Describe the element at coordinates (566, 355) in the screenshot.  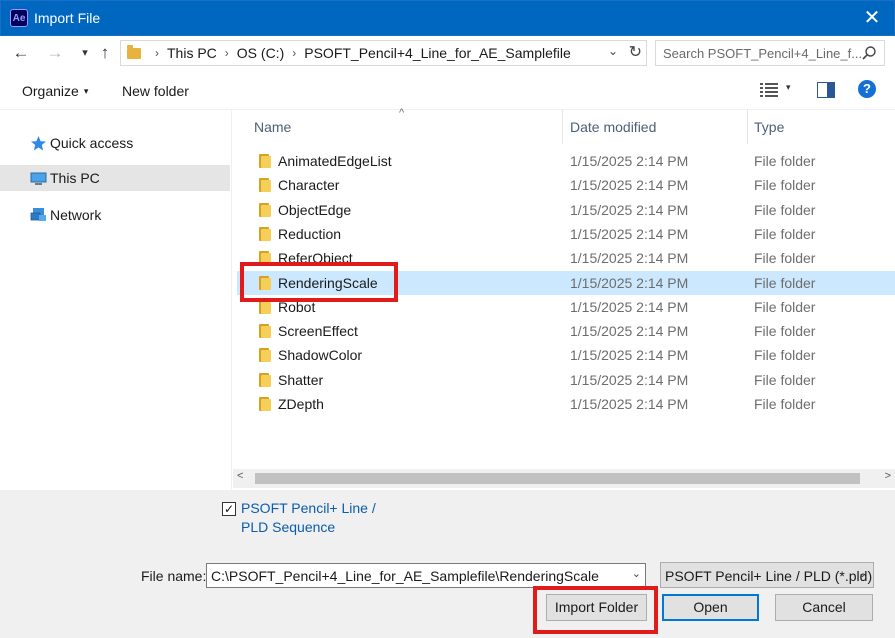
I see `file-row: ShadowColor 1/15/2025 2:14 PM File folder` at that location.